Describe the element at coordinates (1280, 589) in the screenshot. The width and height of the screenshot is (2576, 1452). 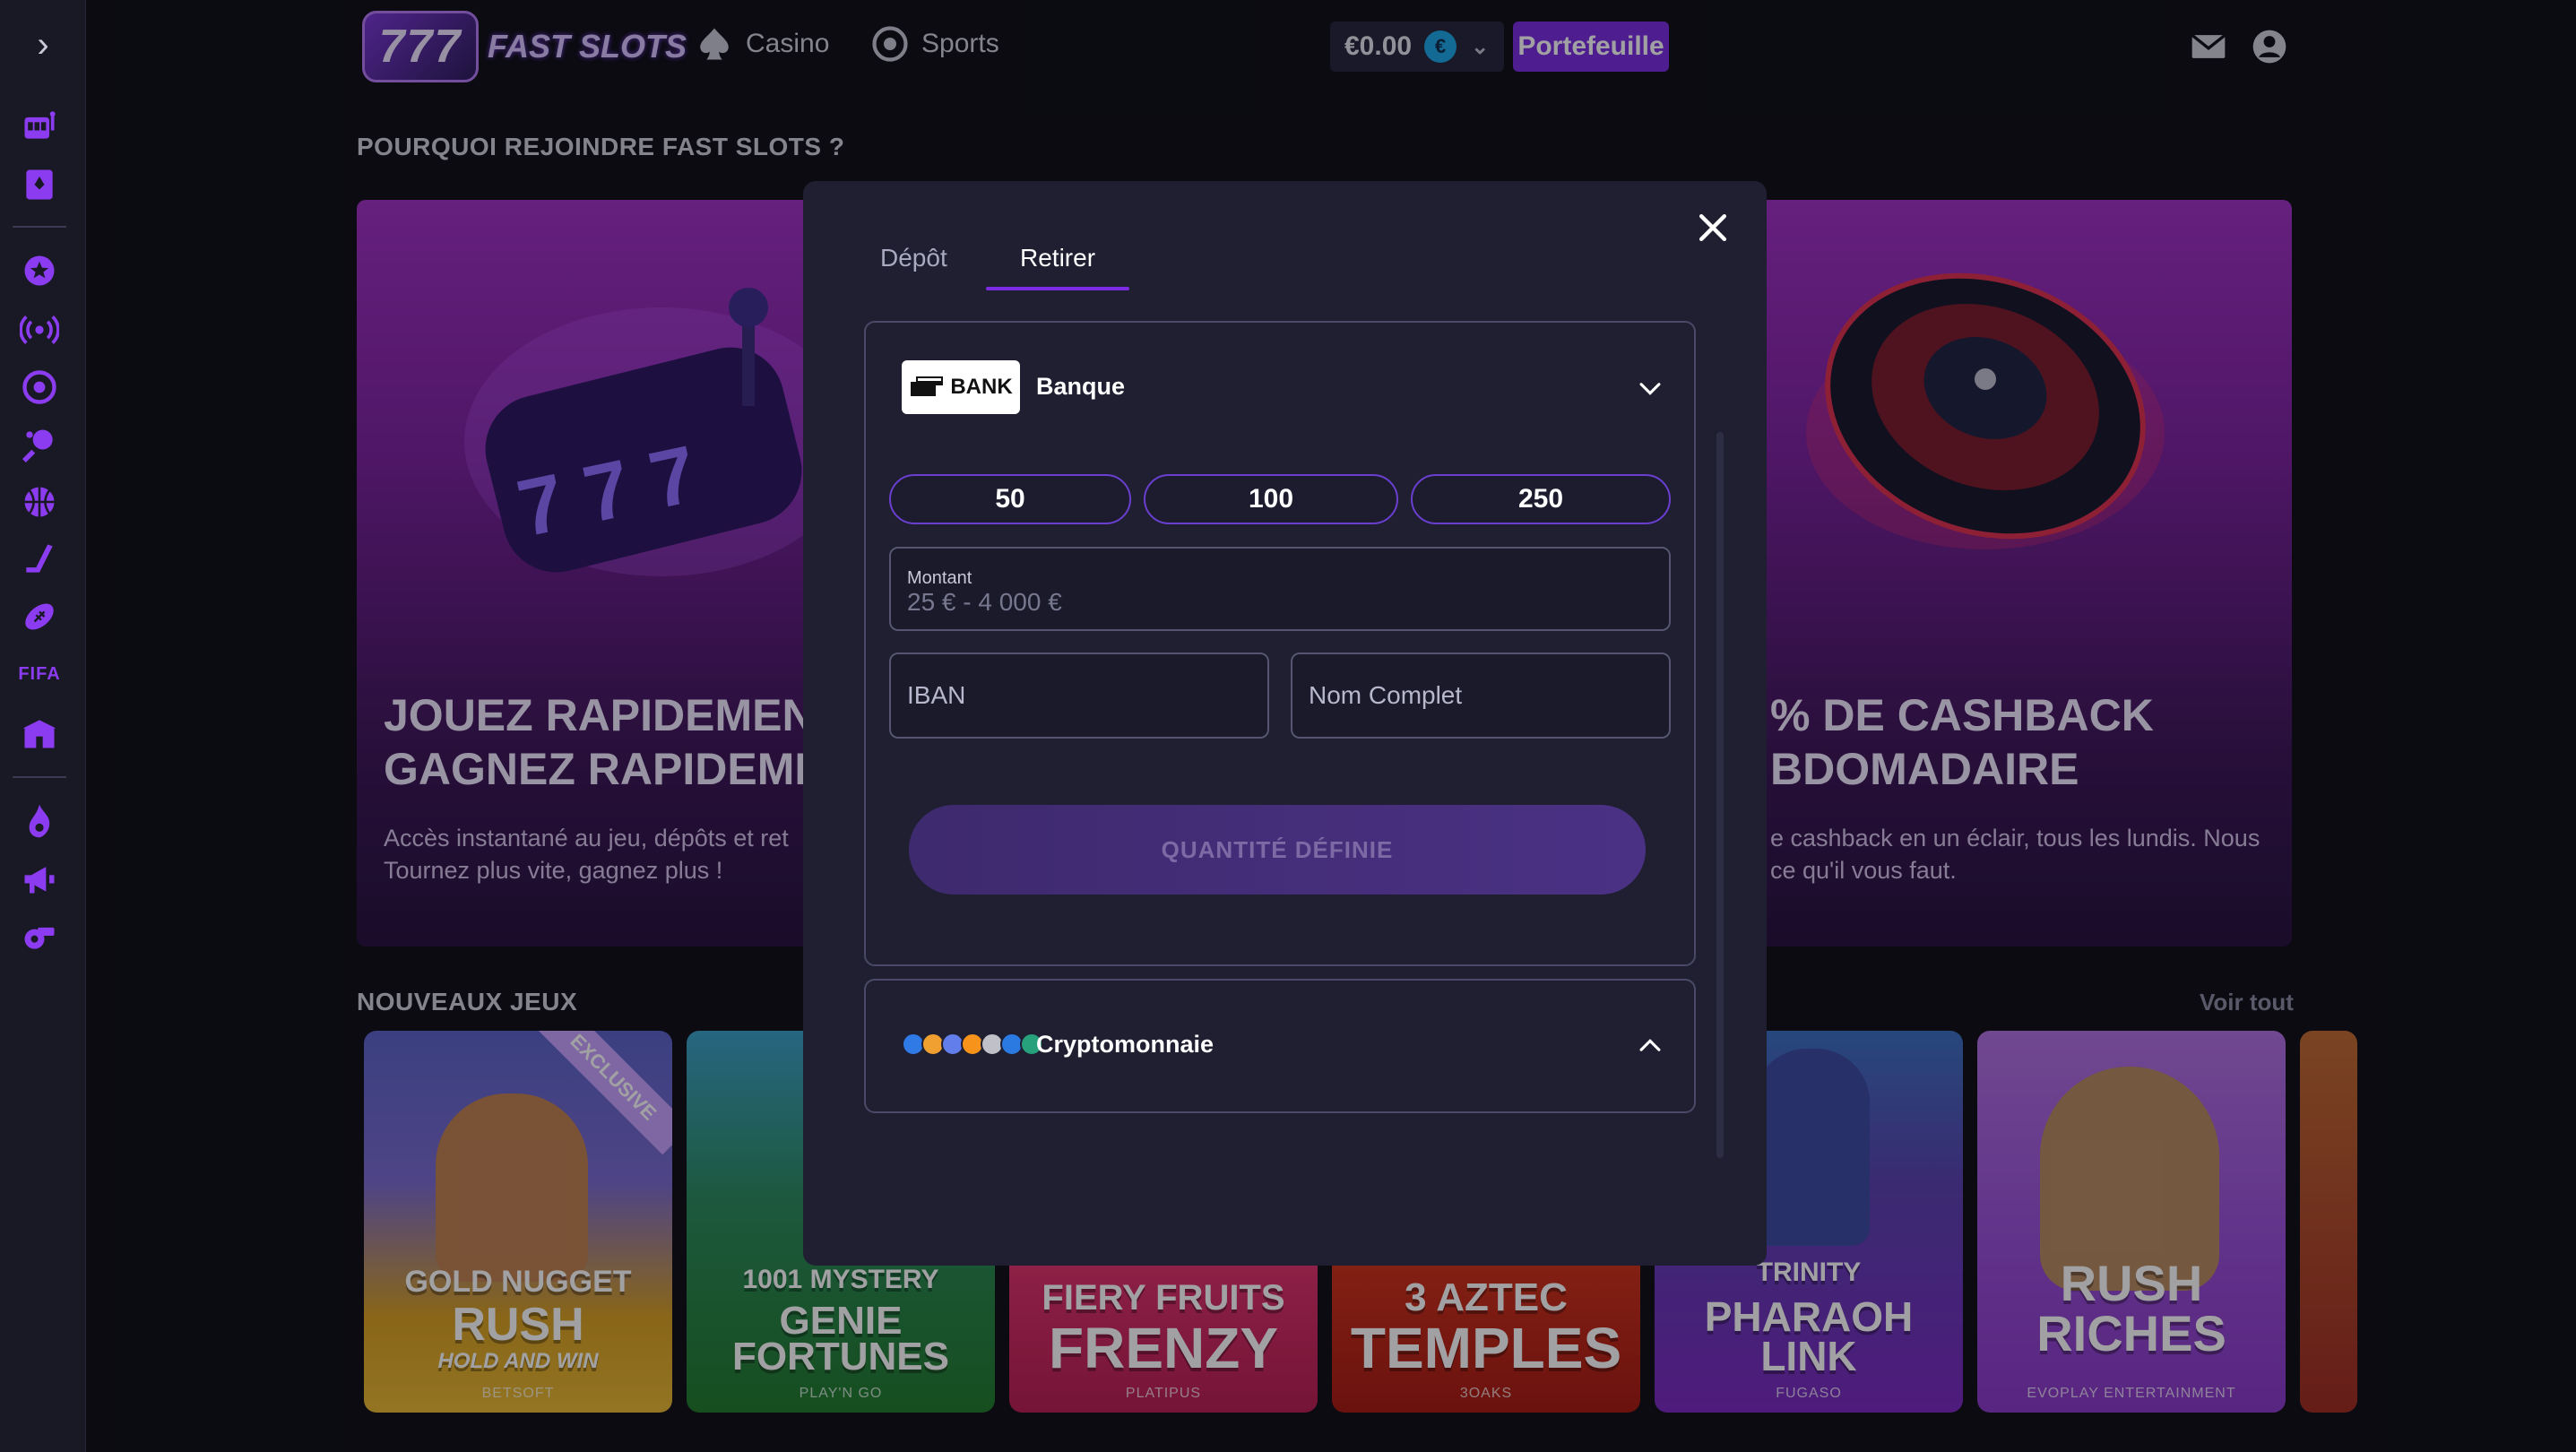
I see `amount-field: Montant 25 € - 4 000 €` at that location.